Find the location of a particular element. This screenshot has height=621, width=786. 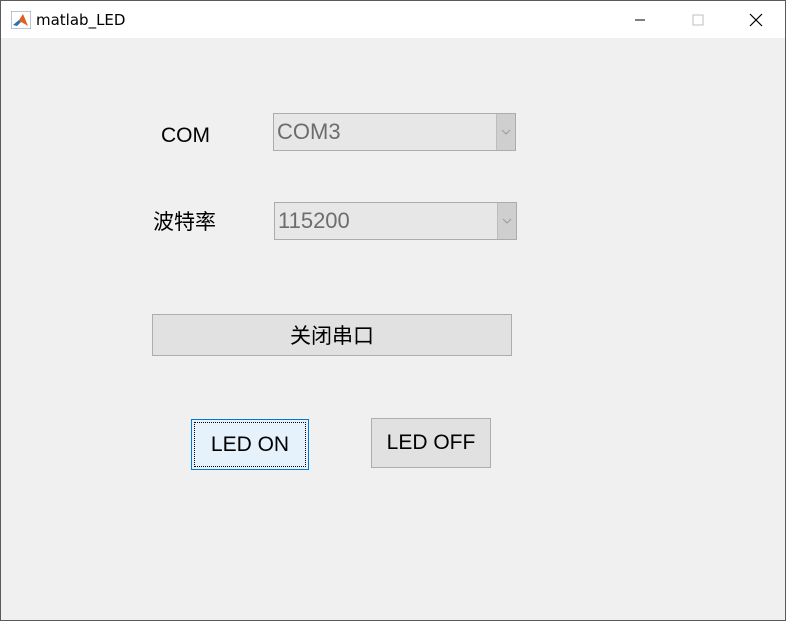

maximize-button is located at coordinates (698, 19).